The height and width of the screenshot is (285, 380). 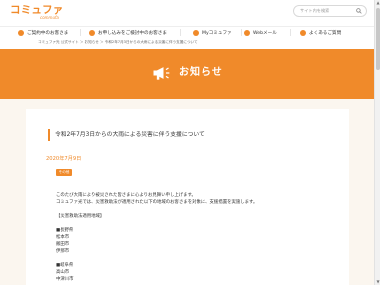 I want to click on body-line: 【災害救助法適用地域】, so click(x=80, y=216).